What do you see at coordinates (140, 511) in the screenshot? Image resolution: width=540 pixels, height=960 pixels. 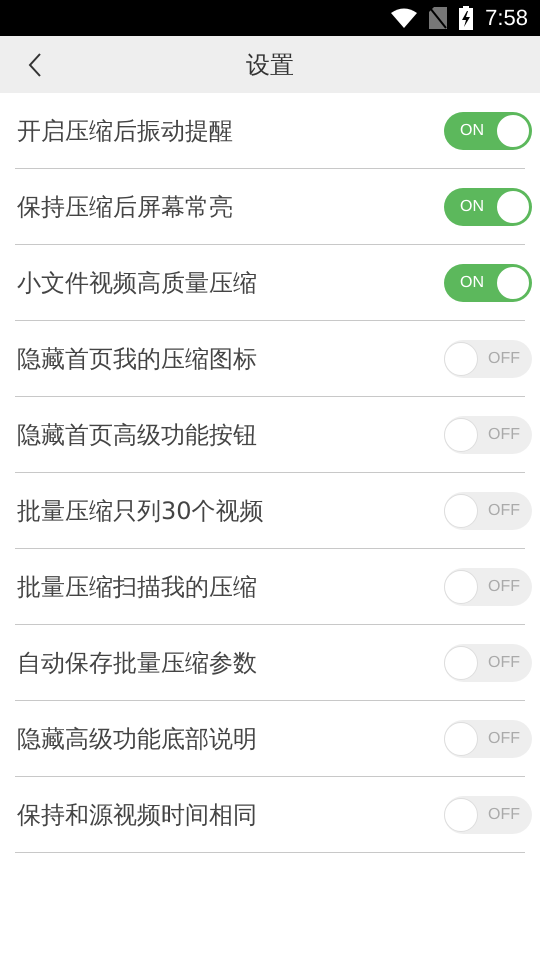 I see `setting-label: 批量压缩只列30个视频` at bounding box center [140, 511].